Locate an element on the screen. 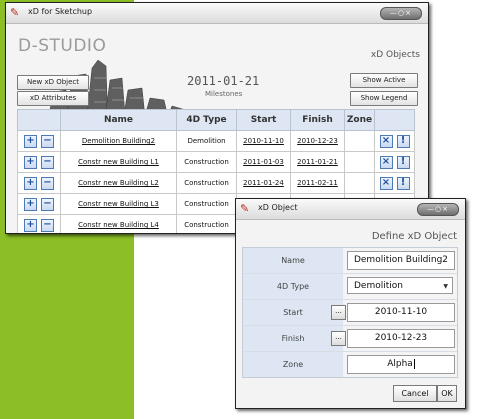 Image resolution: width=477 pixels, height=419 pixels. object-name-link: Constr new Building L2 is located at coordinates (118, 183).